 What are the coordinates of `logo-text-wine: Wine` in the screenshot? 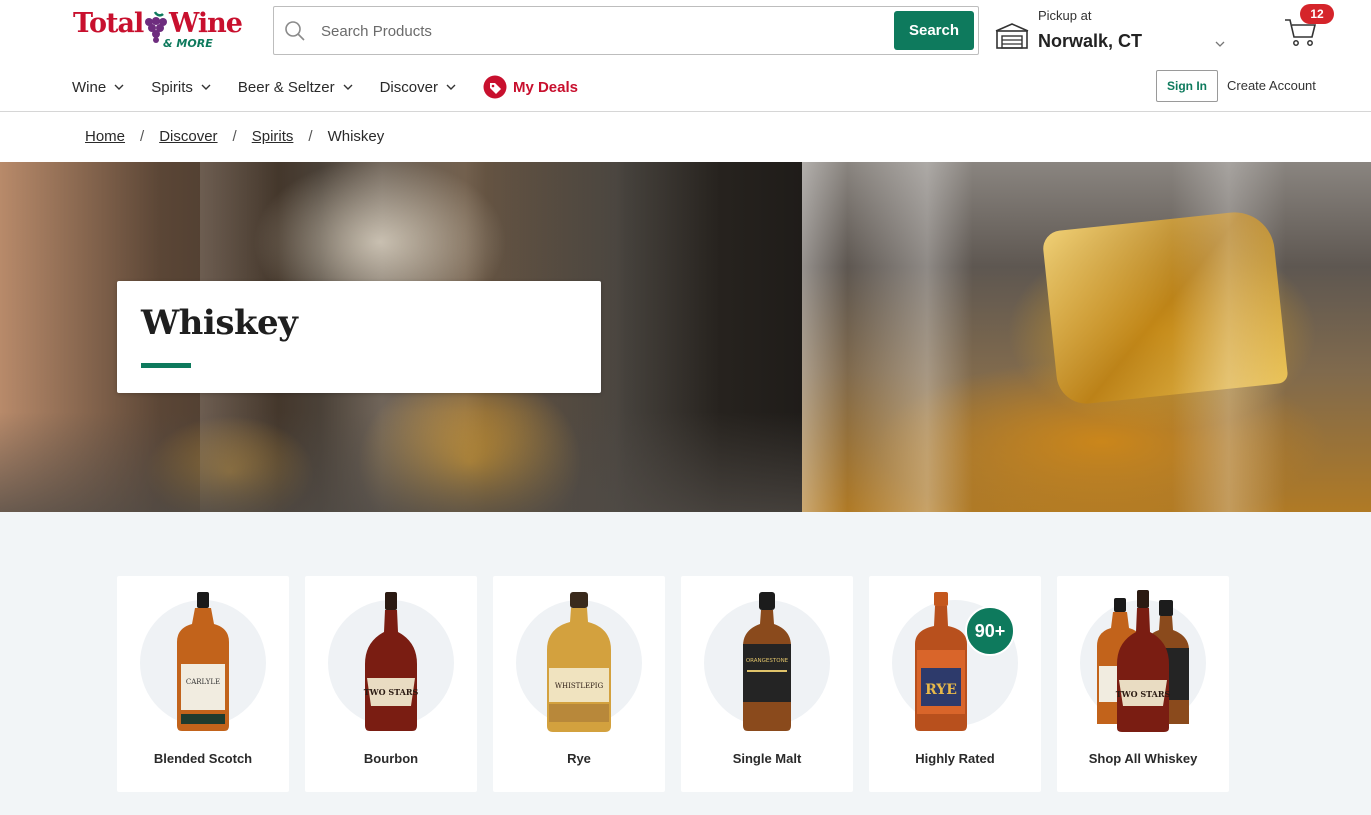 It's located at (206, 23).